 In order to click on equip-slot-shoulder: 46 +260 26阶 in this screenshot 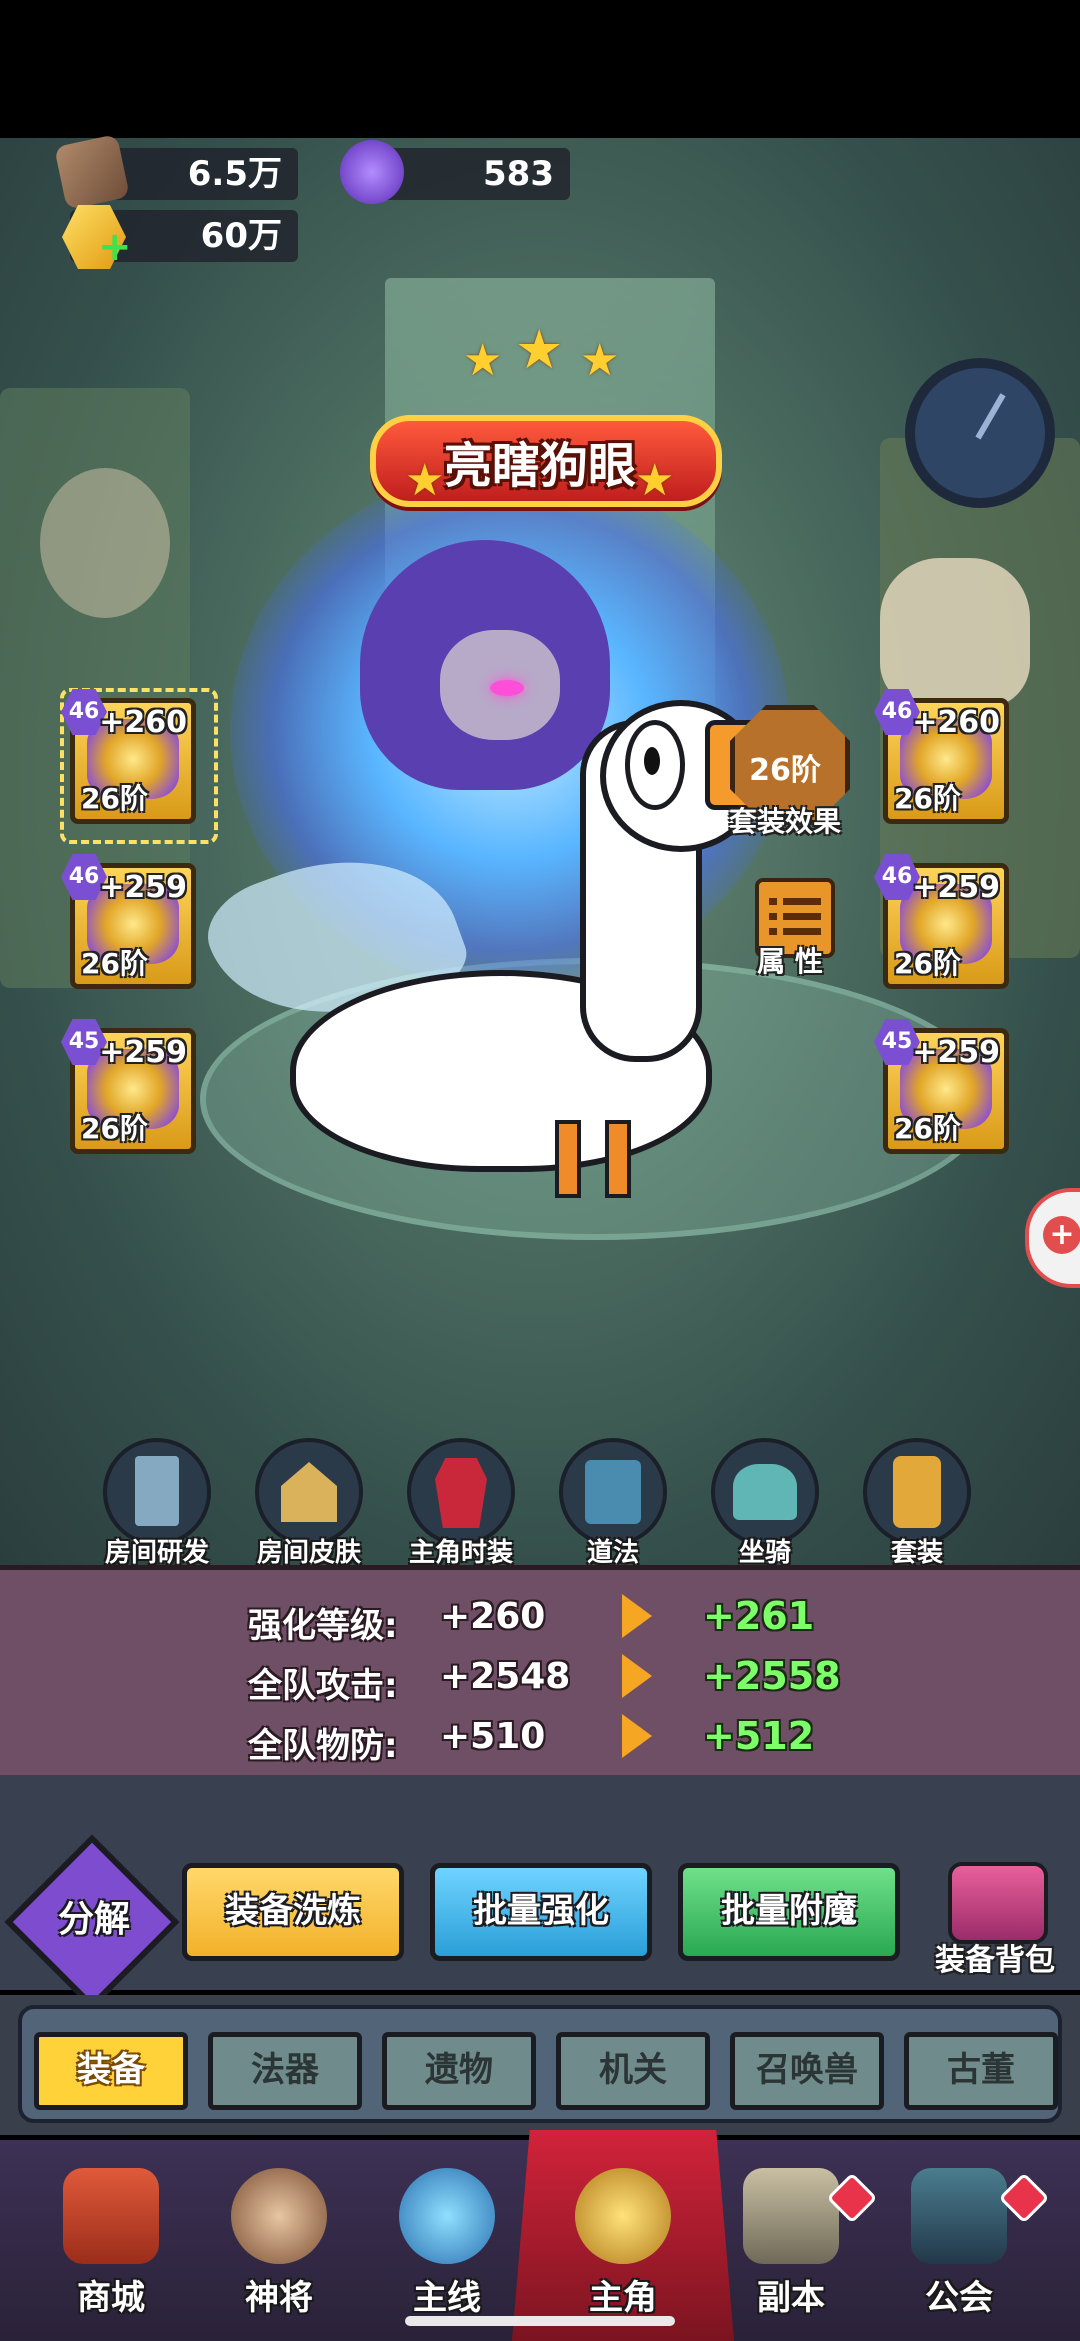, I will do `click(941, 756)`.